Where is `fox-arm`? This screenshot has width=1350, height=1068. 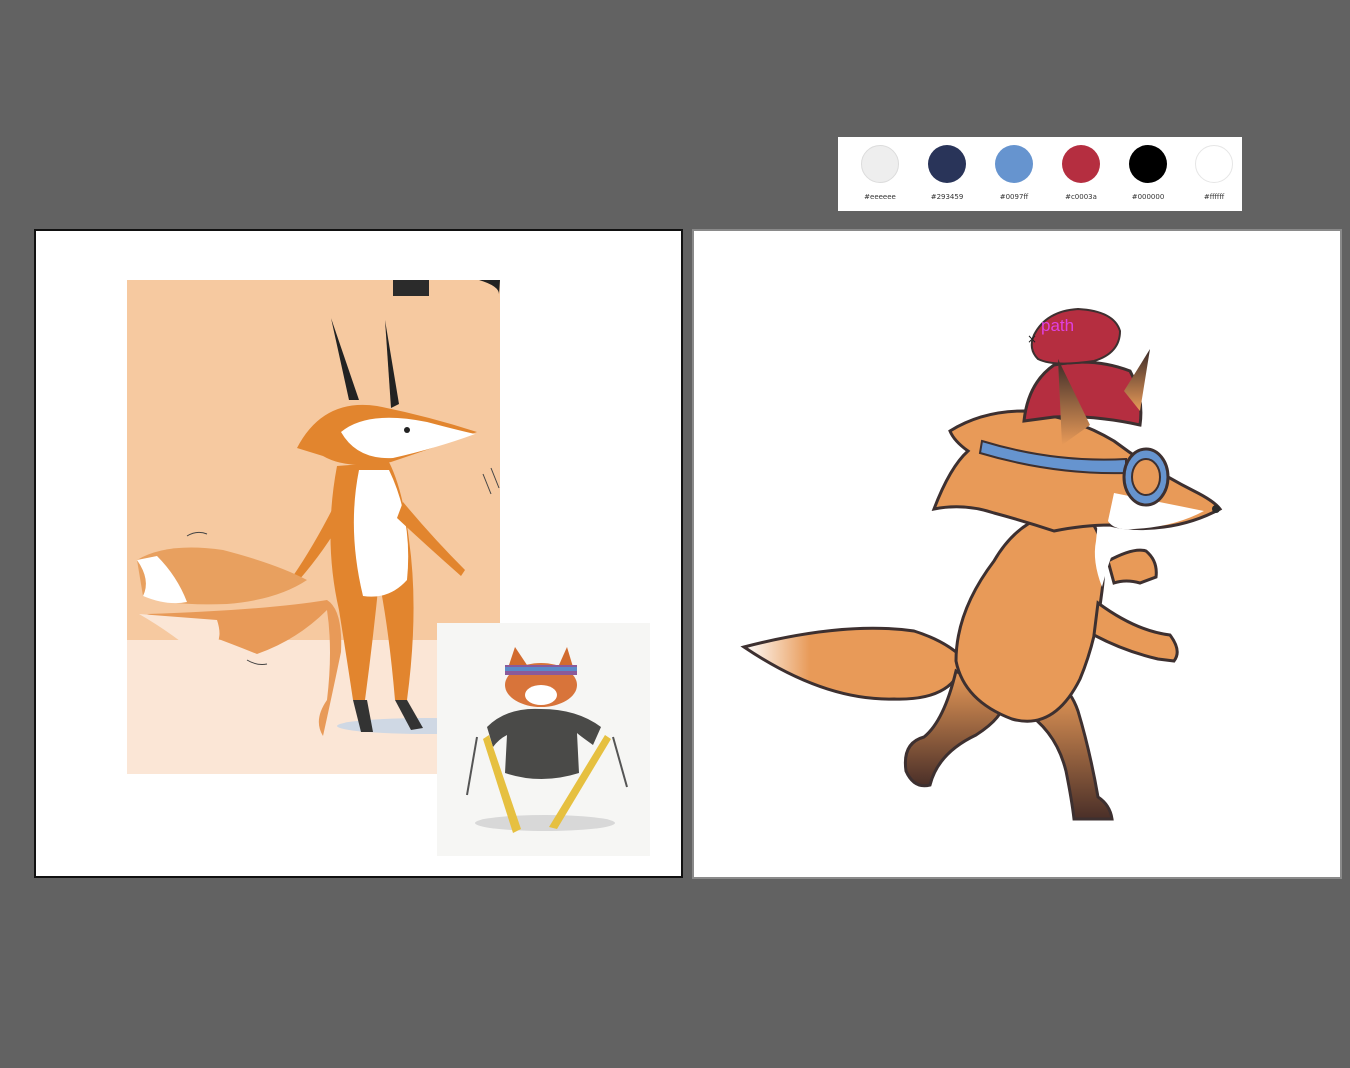
fox-arm is located at coordinates (1135, 631).